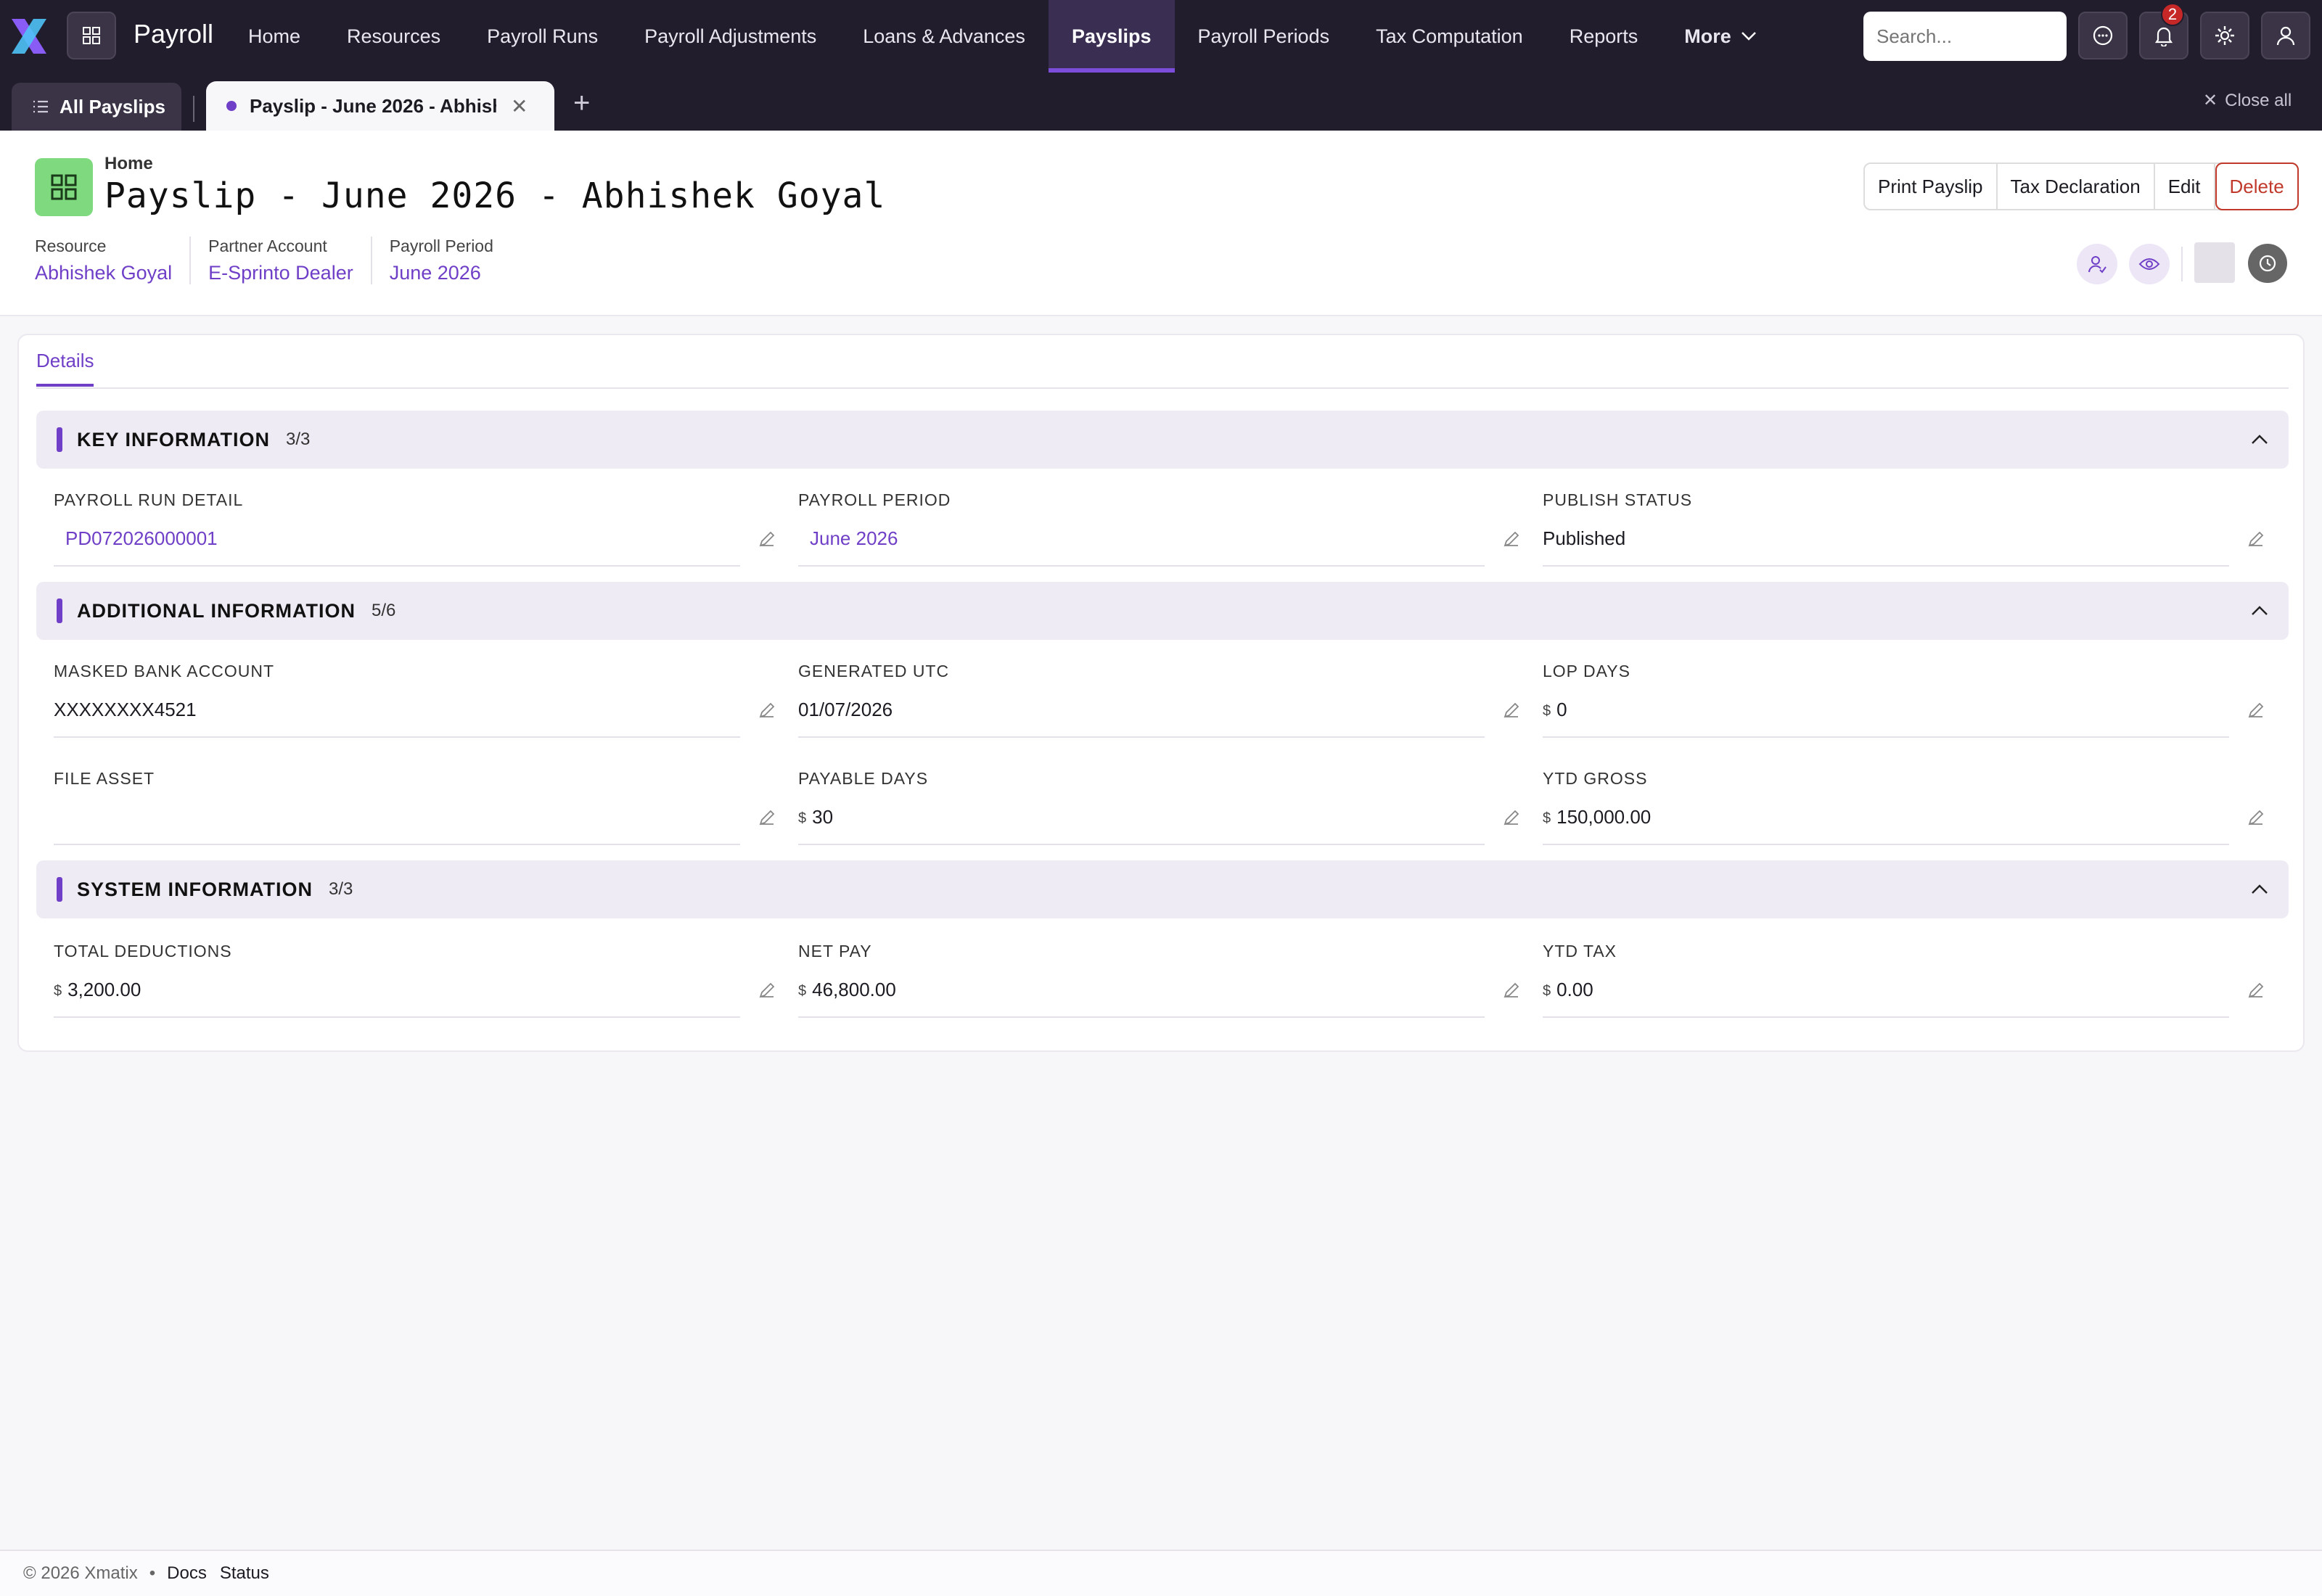  I want to click on lop-days-value: 0, so click(1561, 709).